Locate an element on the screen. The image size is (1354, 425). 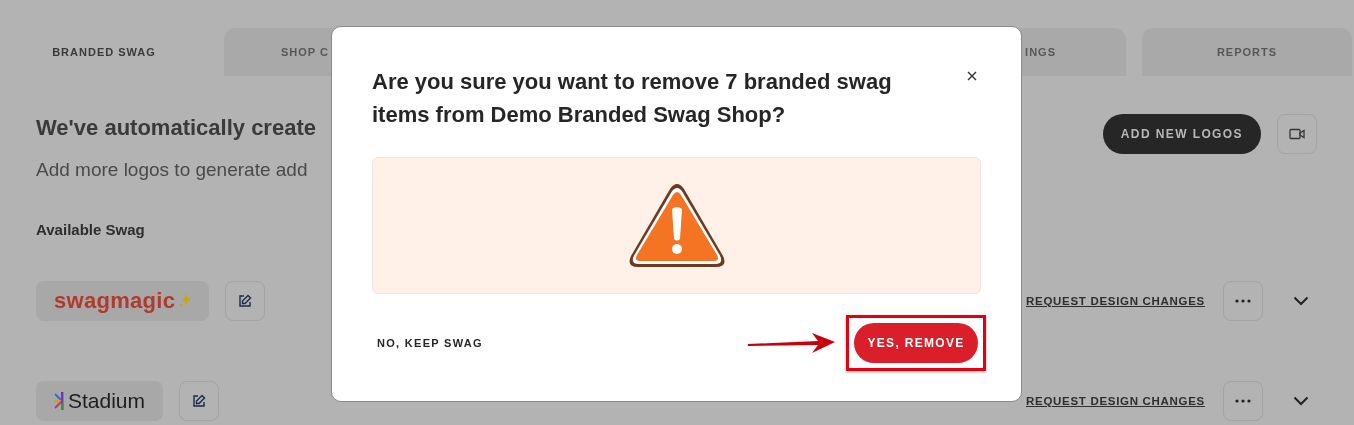
page-heading: We've automatically create is located at coordinates (176, 128).